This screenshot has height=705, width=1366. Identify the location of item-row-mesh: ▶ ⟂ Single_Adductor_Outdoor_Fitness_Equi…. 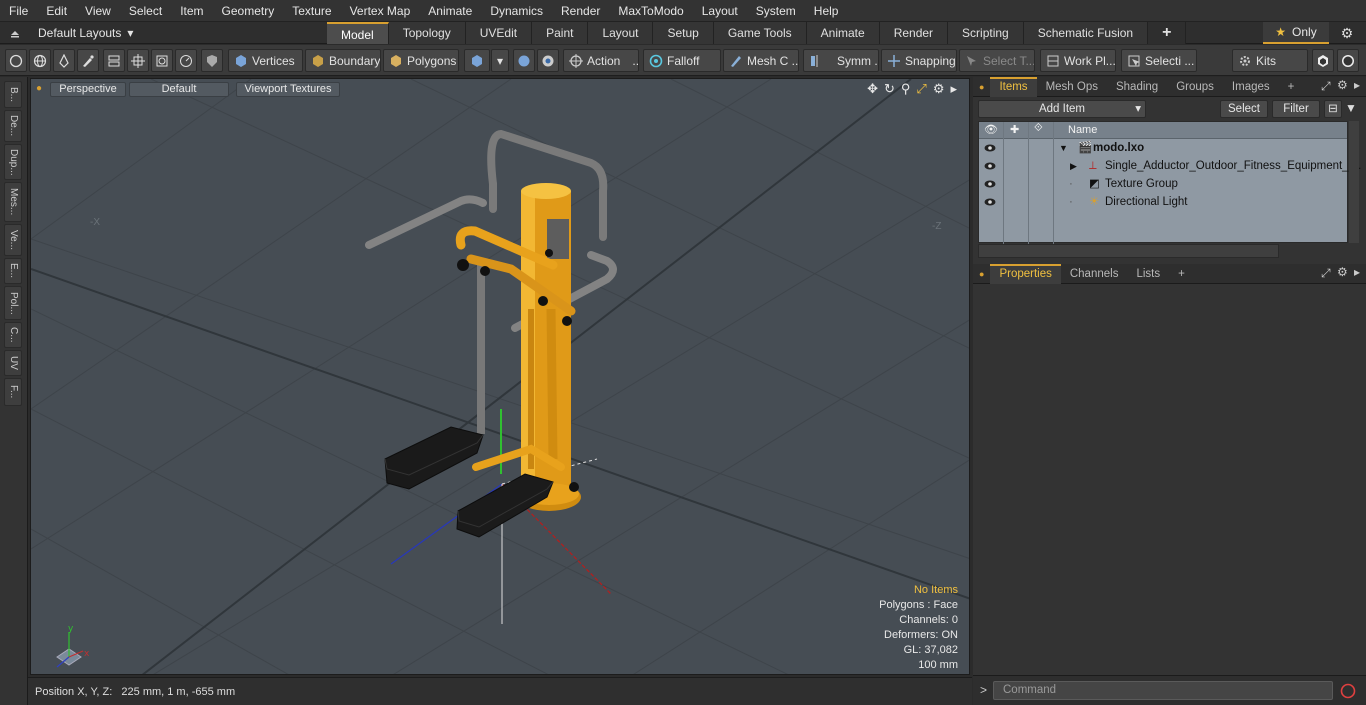
(1170, 166).